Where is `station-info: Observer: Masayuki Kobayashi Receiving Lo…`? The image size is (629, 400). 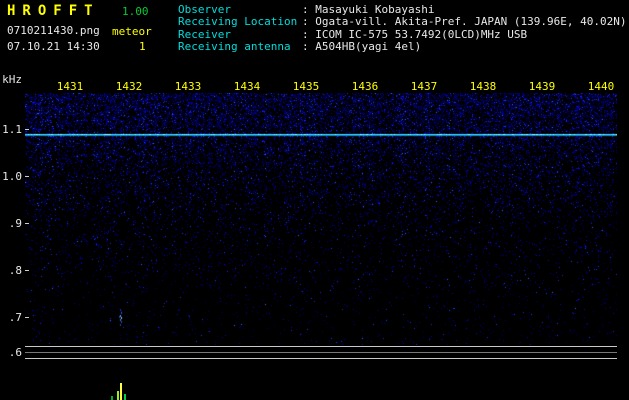
station-info: Observer: Masayuki Kobayashi Receiving Lo… is located at coordinates (402, 28).